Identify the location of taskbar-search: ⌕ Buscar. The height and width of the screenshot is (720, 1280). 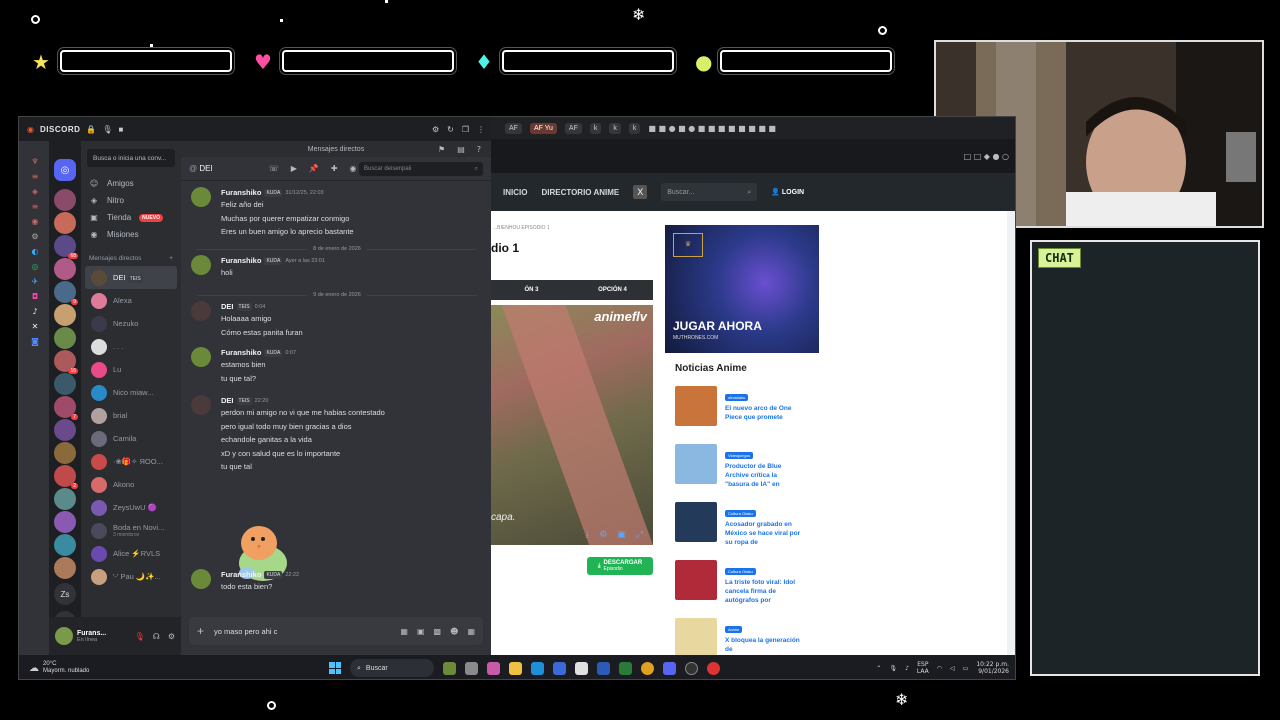
(392, 668).